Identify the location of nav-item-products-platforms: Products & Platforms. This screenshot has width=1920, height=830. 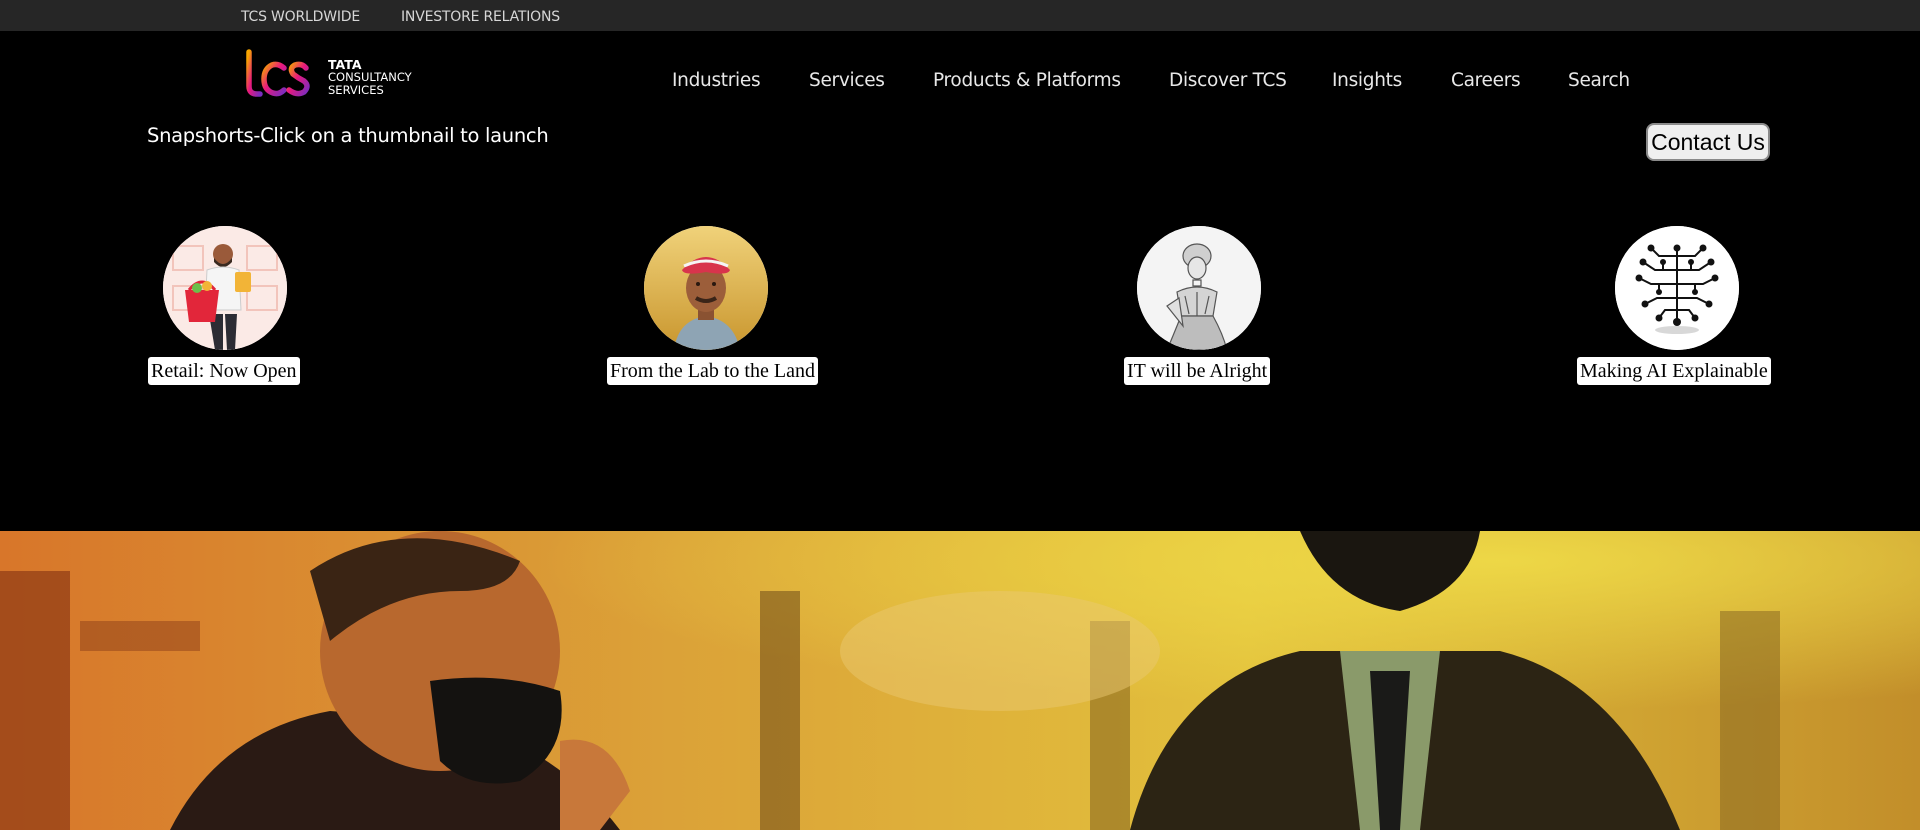
(1027, 80).